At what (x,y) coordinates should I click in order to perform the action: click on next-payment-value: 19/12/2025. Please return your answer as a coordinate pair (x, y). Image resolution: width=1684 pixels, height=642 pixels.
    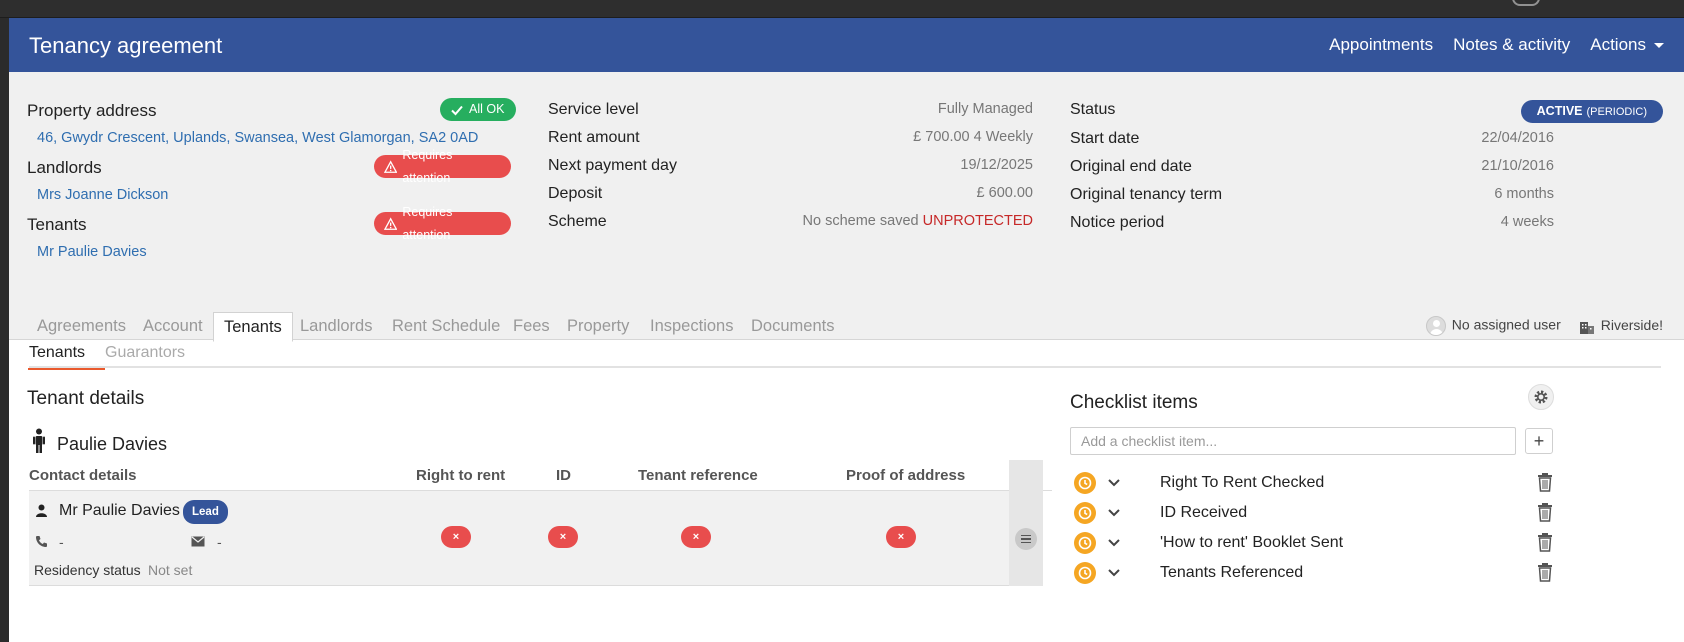
    Looking at the image, I should click on (996, 165).